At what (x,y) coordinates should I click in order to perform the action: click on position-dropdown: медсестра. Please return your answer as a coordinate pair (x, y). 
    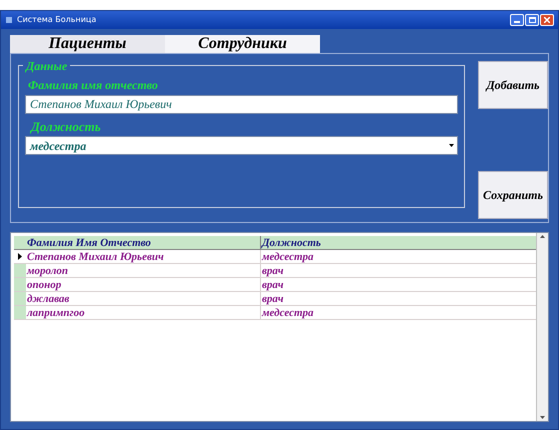
    Looking at the image, I should click on (241, 145).